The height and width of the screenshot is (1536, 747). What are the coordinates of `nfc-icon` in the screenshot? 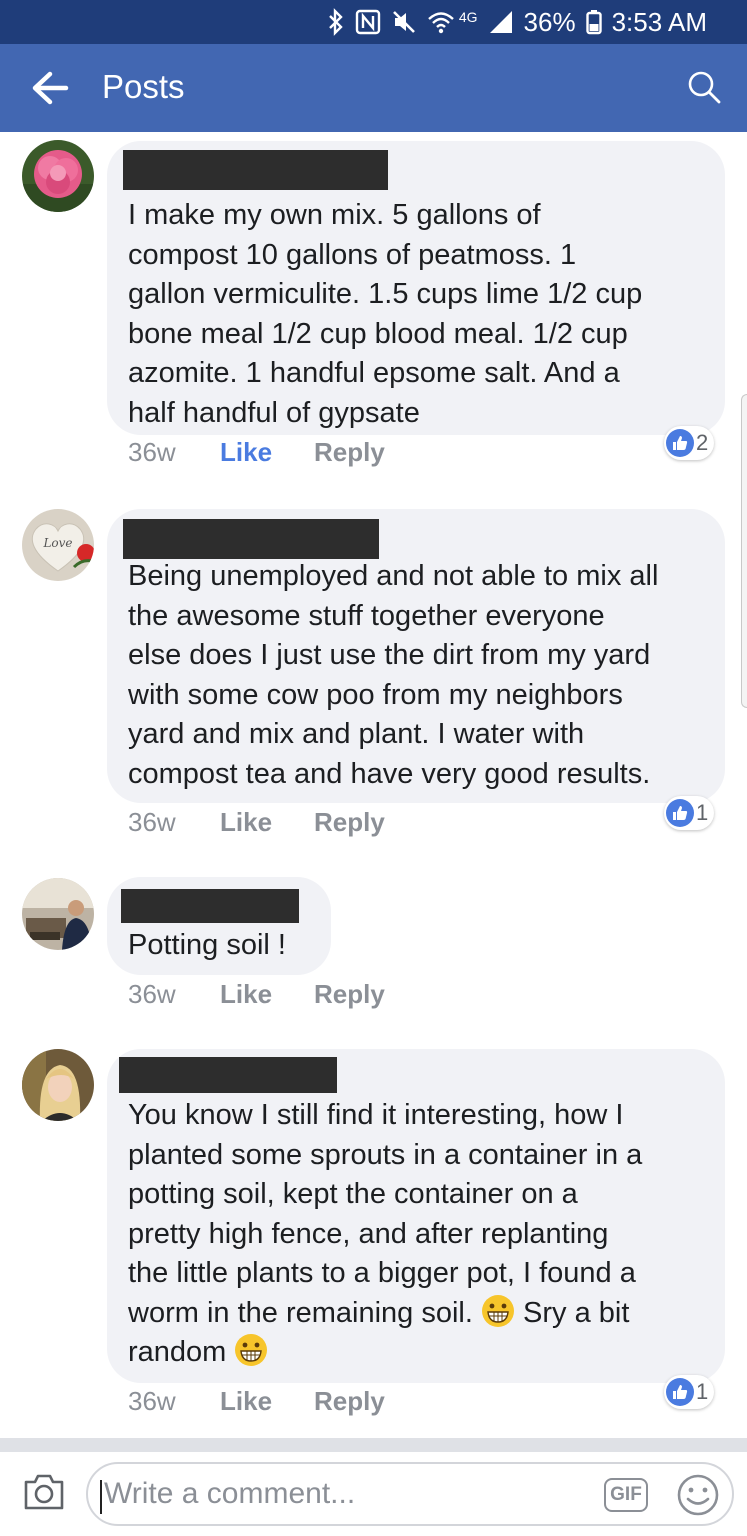 It's located at (368, 22).